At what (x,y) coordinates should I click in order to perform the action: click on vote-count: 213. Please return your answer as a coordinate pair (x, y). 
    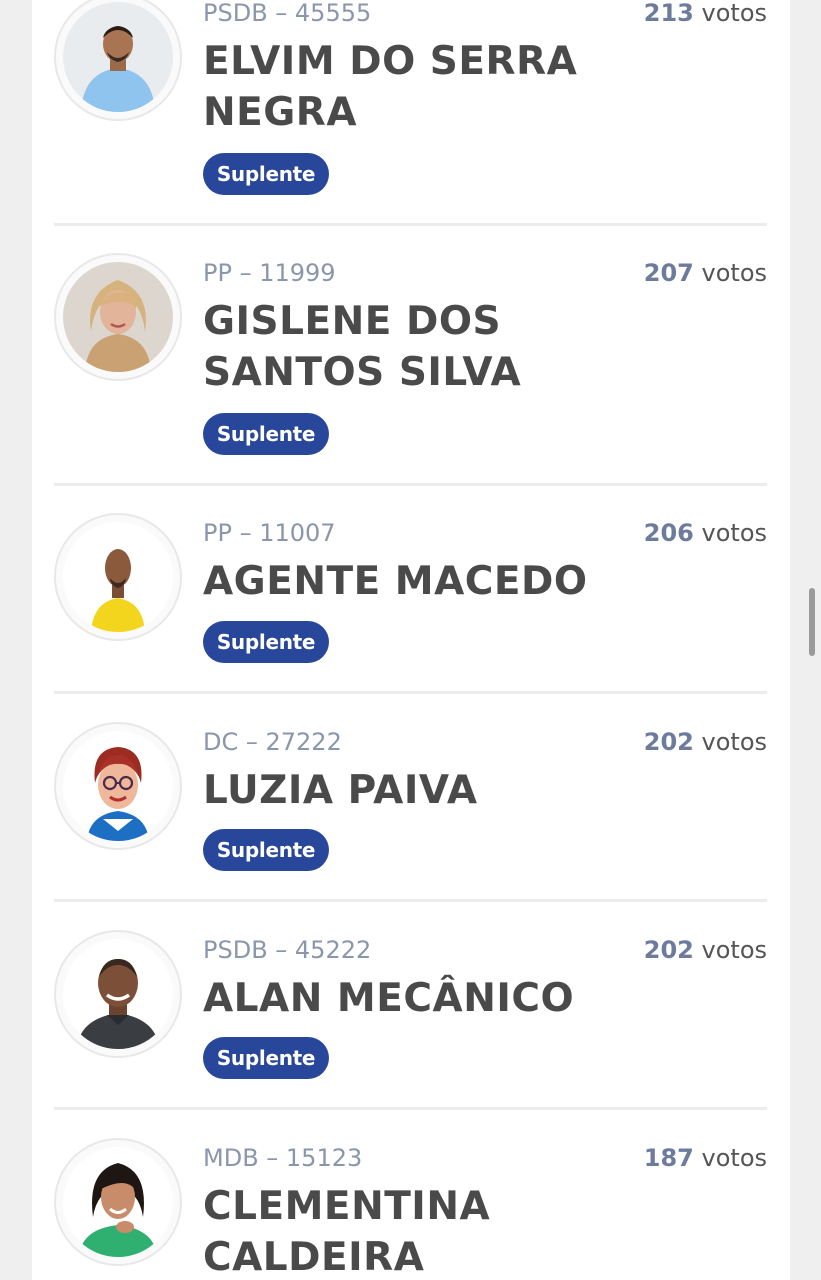
    Looking at the image, I should click on (668, 13).